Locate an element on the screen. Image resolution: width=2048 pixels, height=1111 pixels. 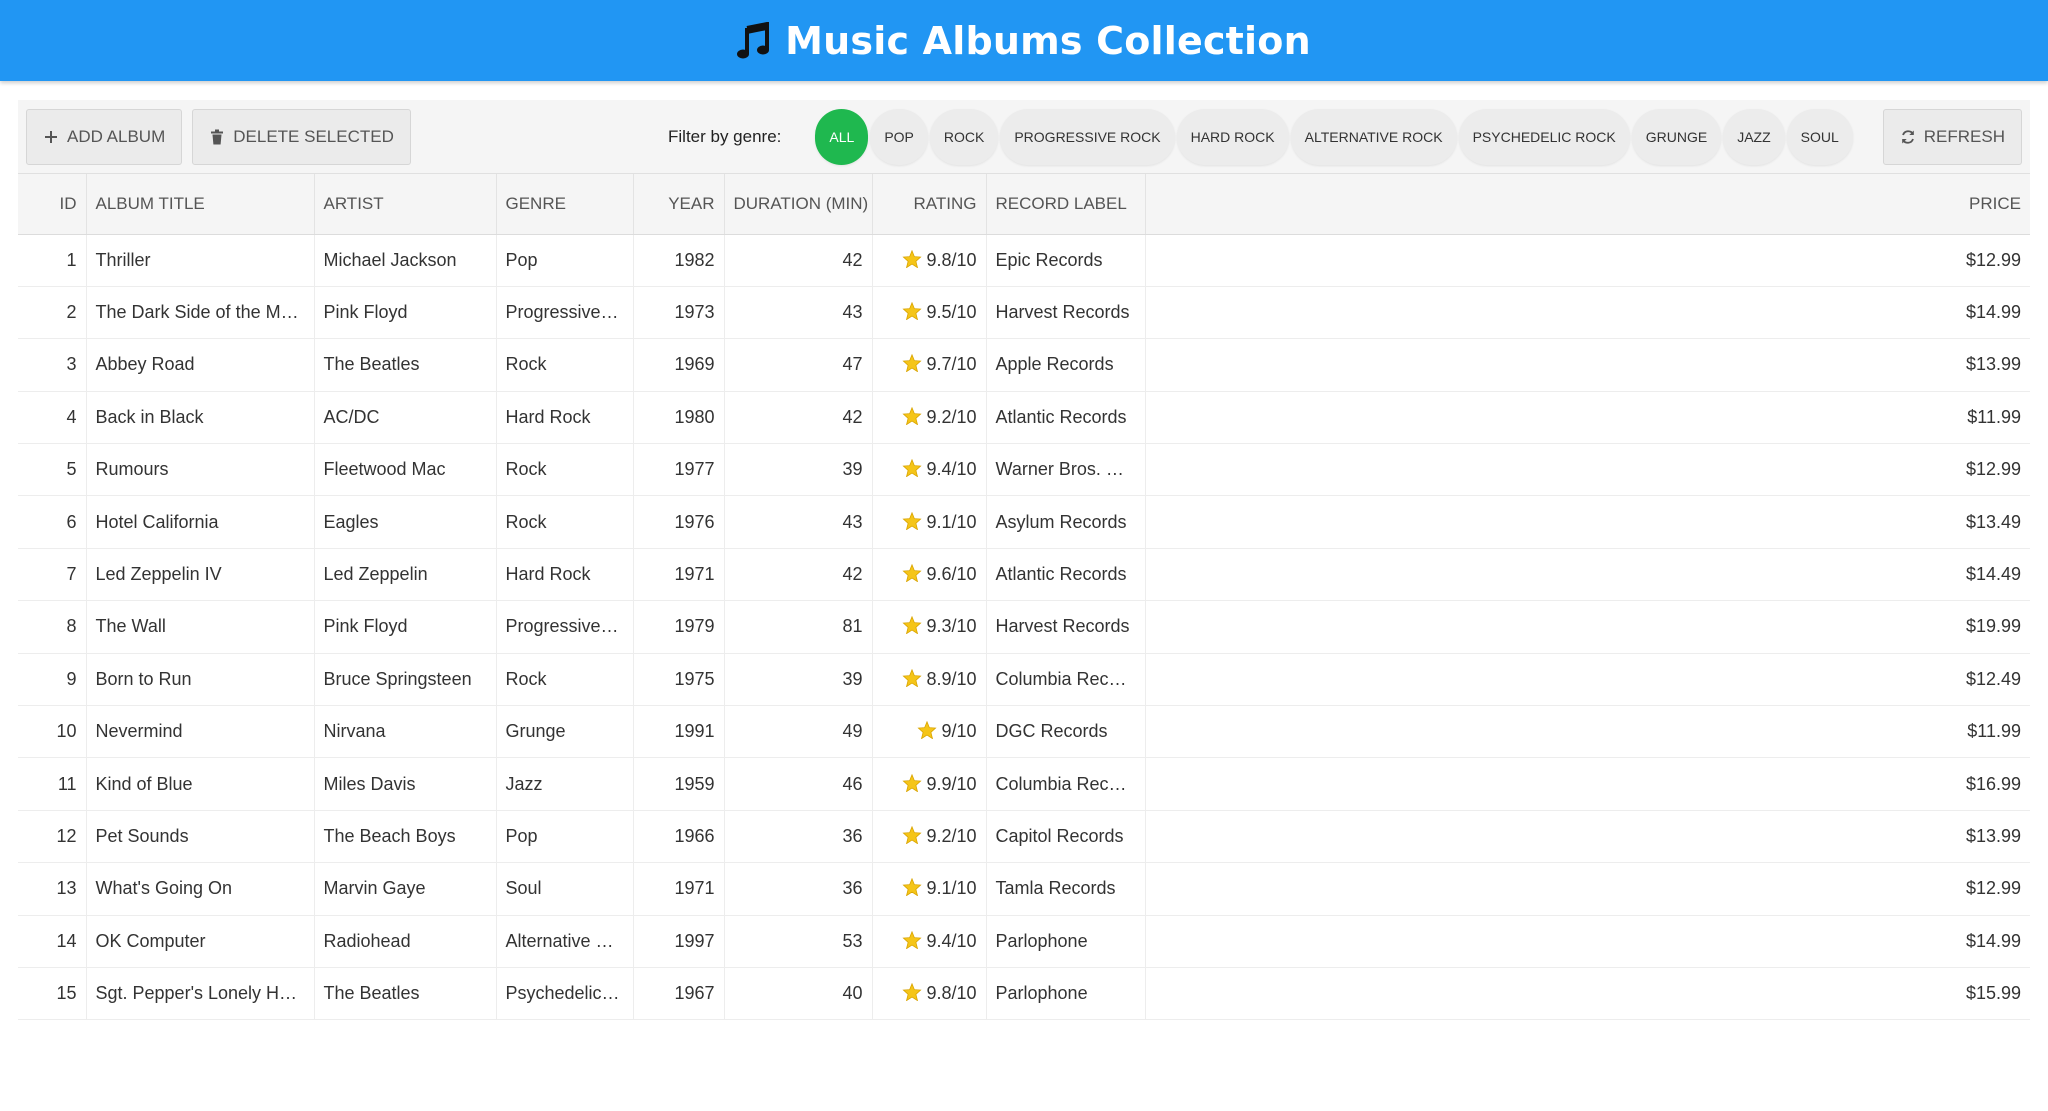
table-cell-rating: 9.8/10 is located at coordinates (929, 260).